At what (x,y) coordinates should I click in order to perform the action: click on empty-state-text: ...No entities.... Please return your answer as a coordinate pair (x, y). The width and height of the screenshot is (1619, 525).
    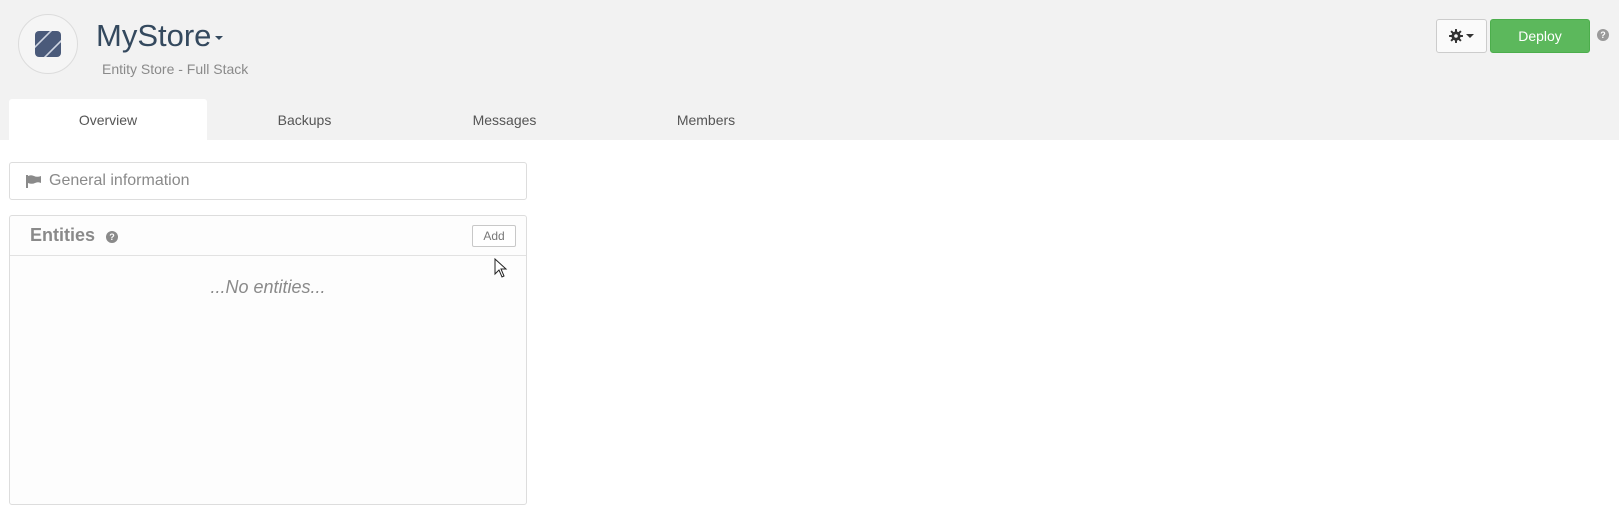
    Looking at the image, I should click on (268, 287).